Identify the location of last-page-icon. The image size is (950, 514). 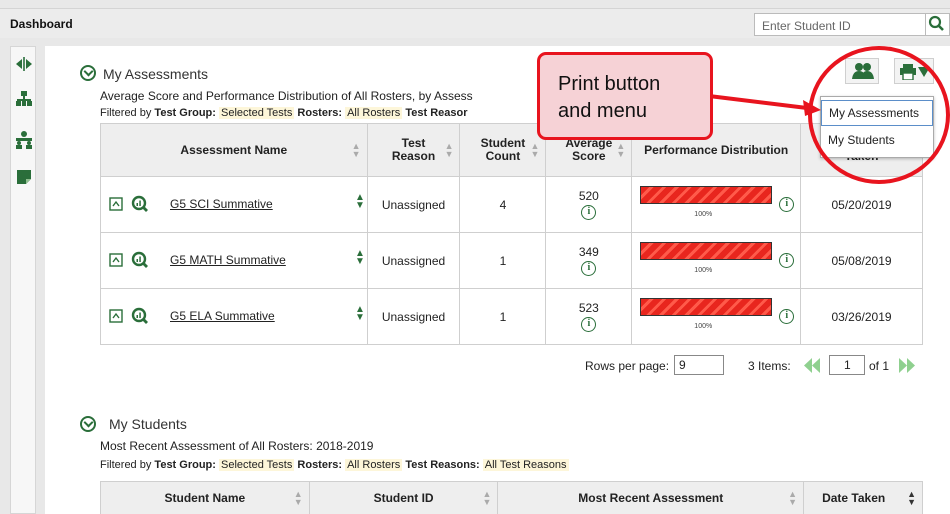
(907, 365).